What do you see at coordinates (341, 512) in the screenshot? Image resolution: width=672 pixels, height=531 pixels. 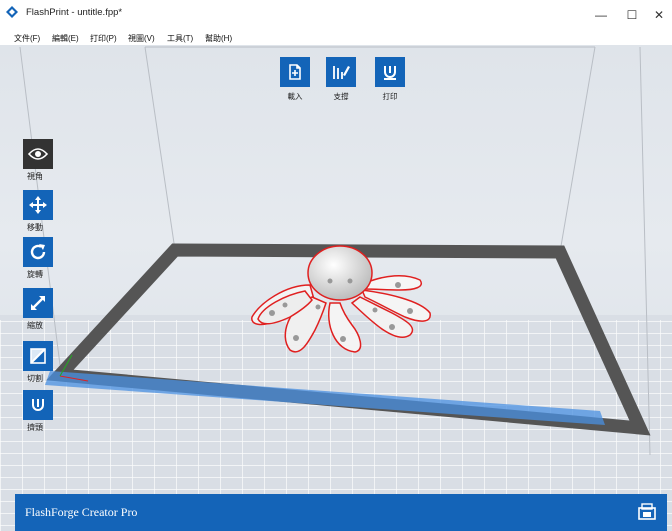 I see `status-bar: FlashForge Creator Pro` at bounding box center [341, 512].